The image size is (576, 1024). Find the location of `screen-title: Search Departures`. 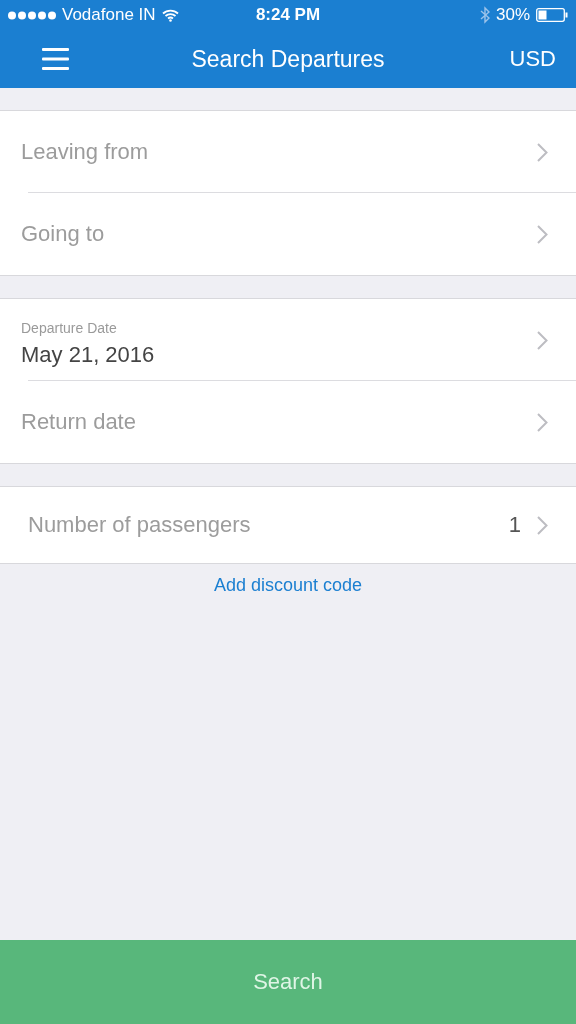

screen-title: Search Departures is located at coordinates (288, 59).